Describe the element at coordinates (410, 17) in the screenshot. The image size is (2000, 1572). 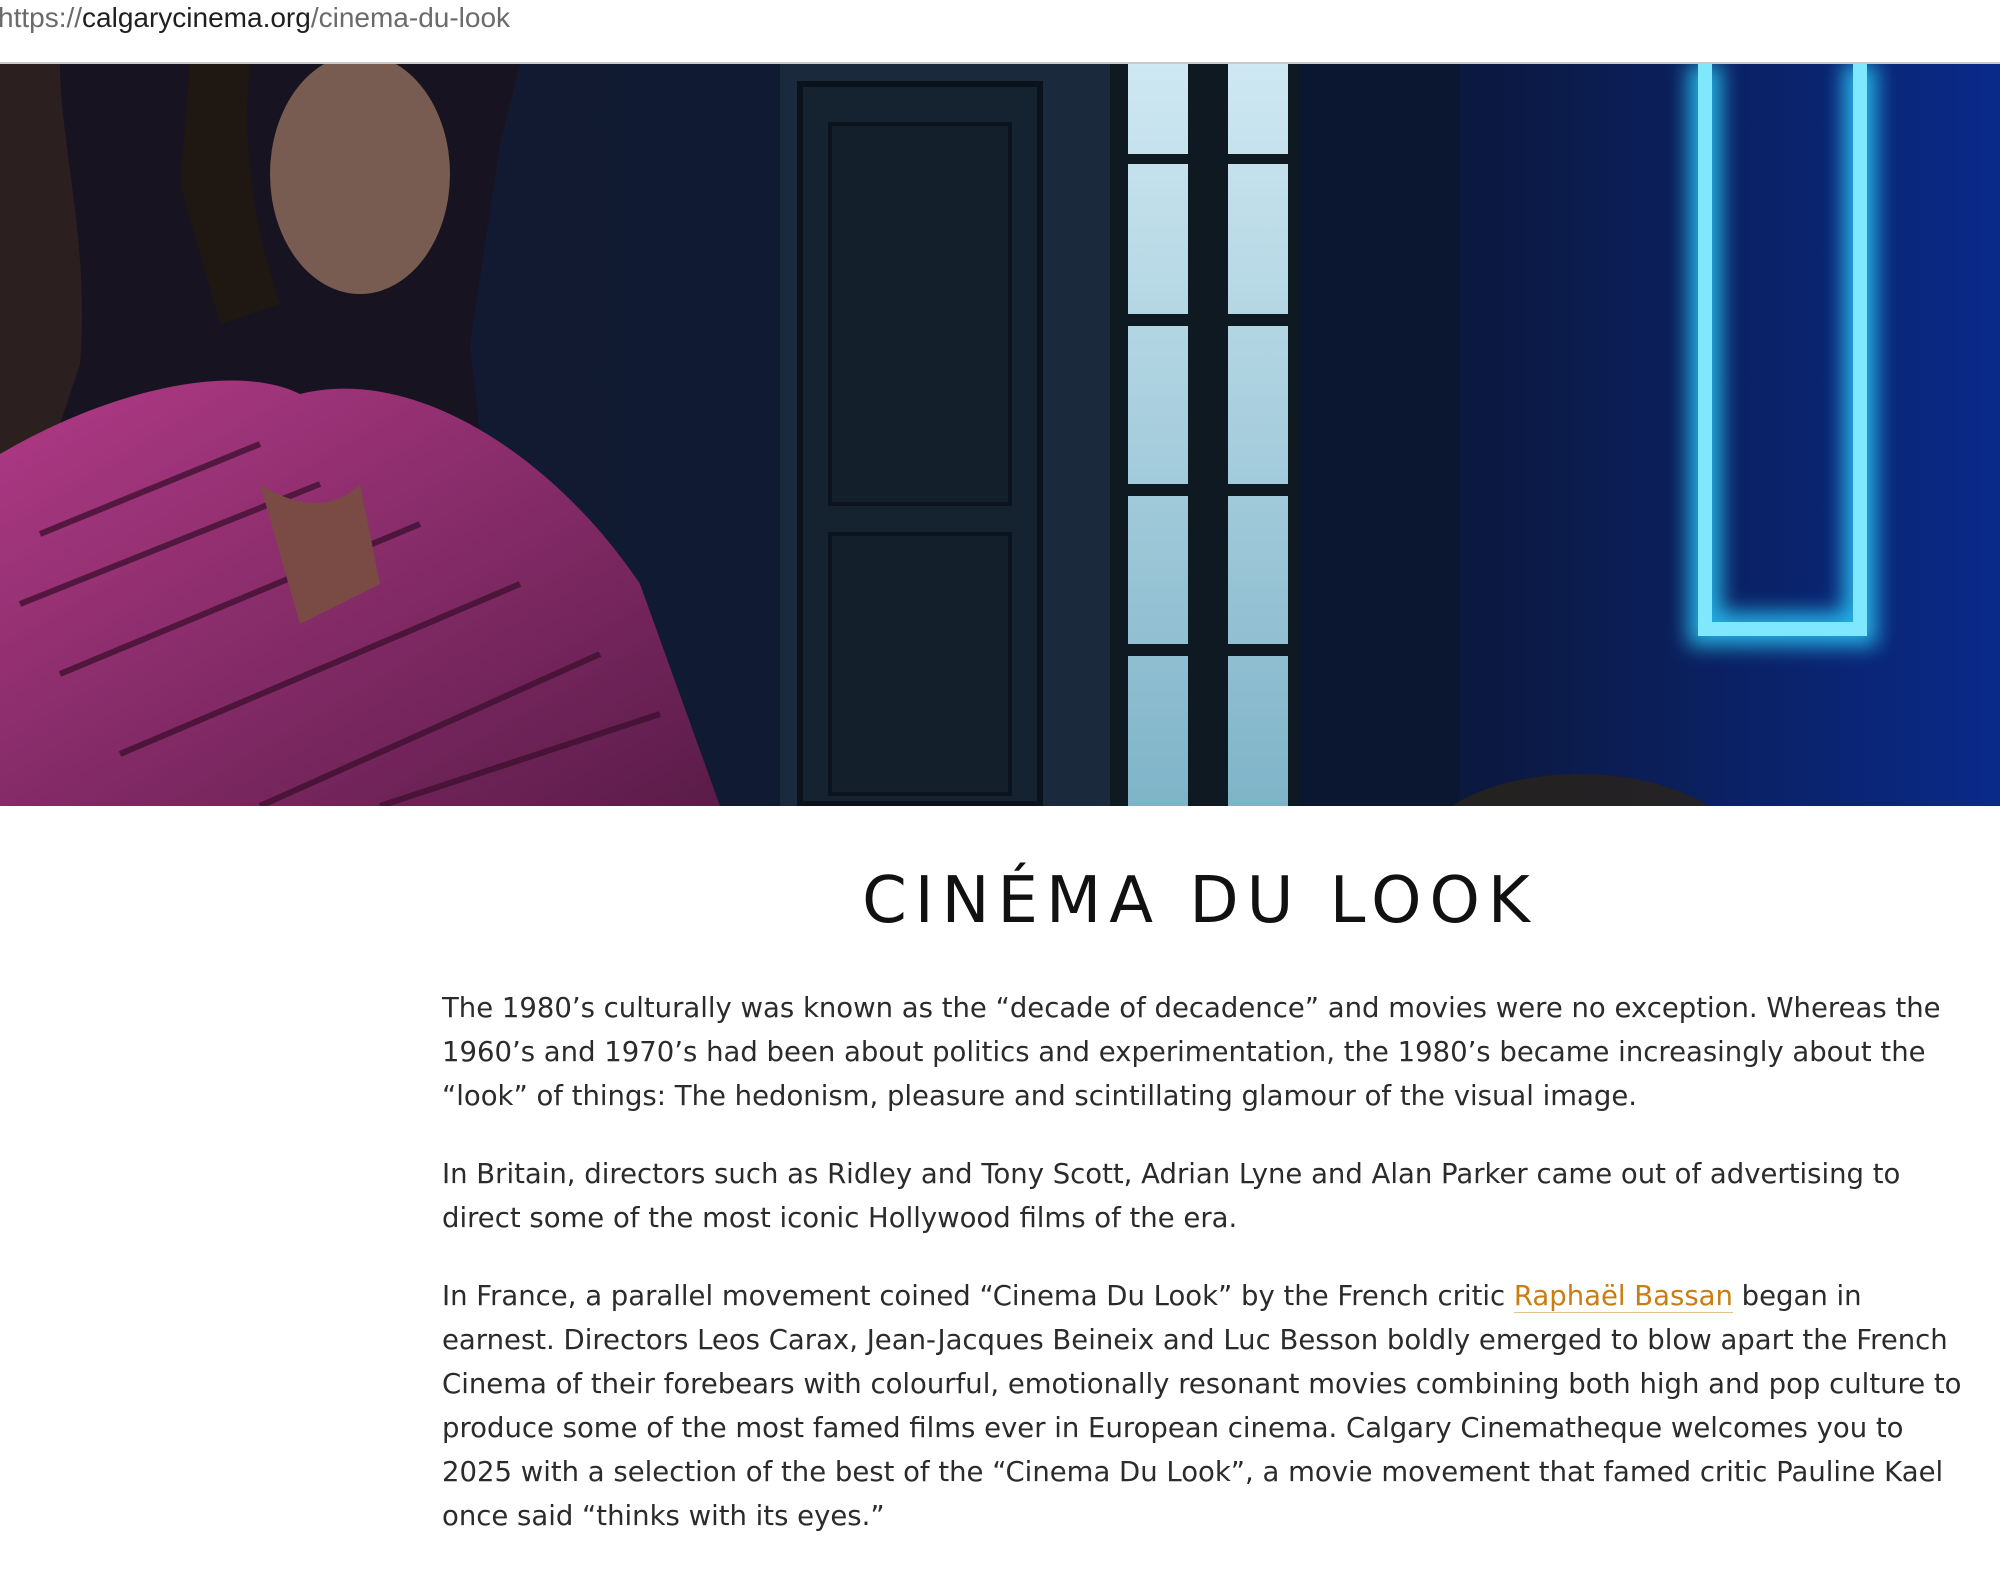
I see `url-path: /cinema-du-look` at that location.